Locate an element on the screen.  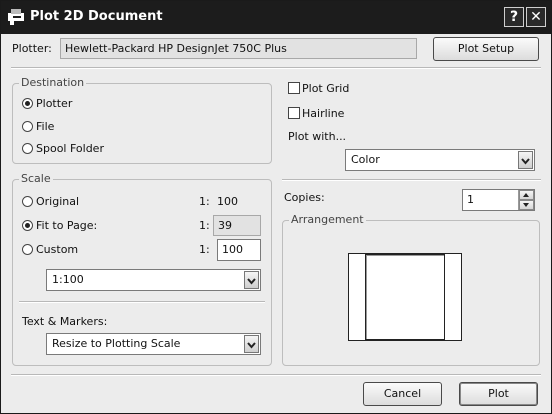
scale-original-value: 100 is located at coordinates (227, 201).